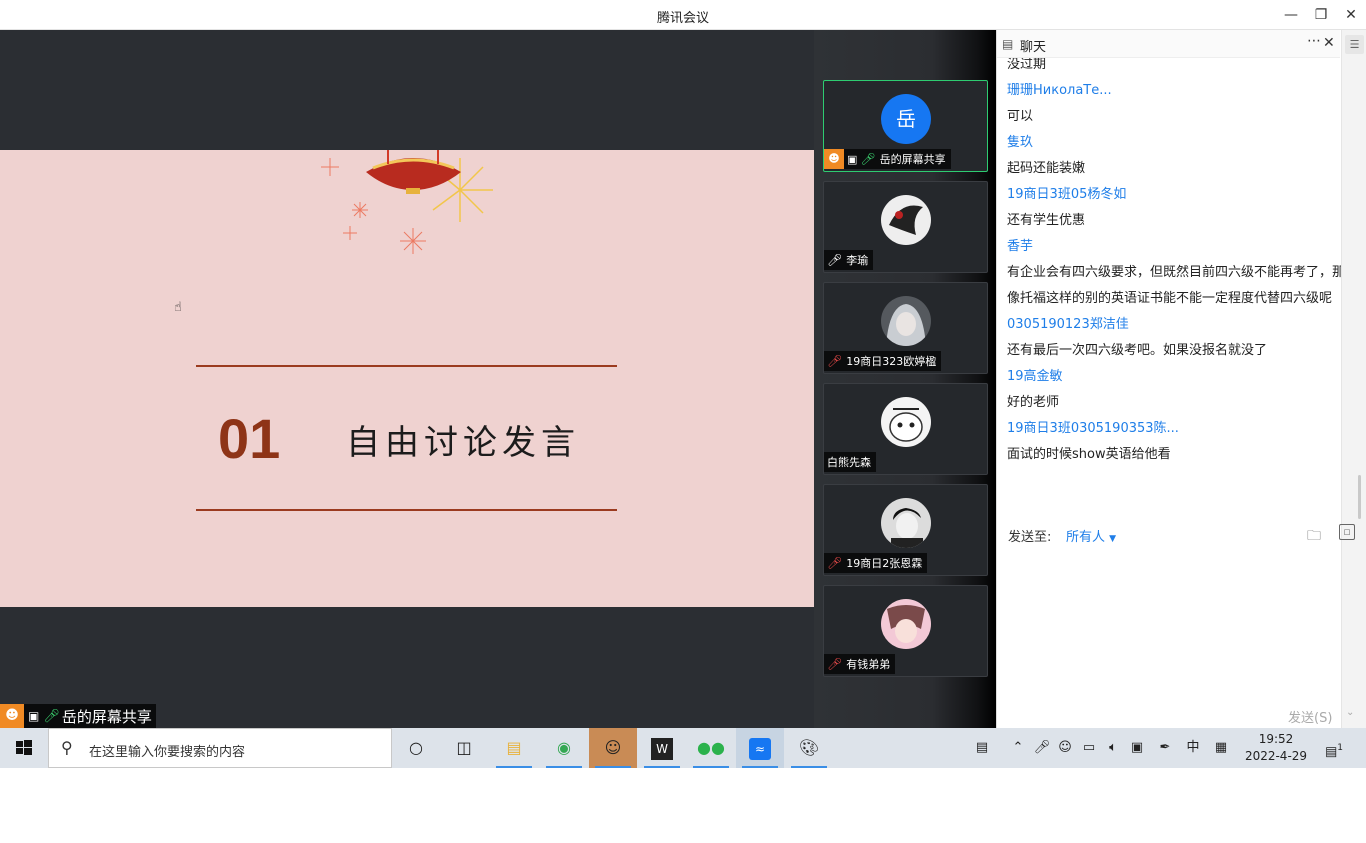 The width and height of the screenshot is (1366, 843). I want to click on ime-mode-icon: ▦, so click(1221, 748).